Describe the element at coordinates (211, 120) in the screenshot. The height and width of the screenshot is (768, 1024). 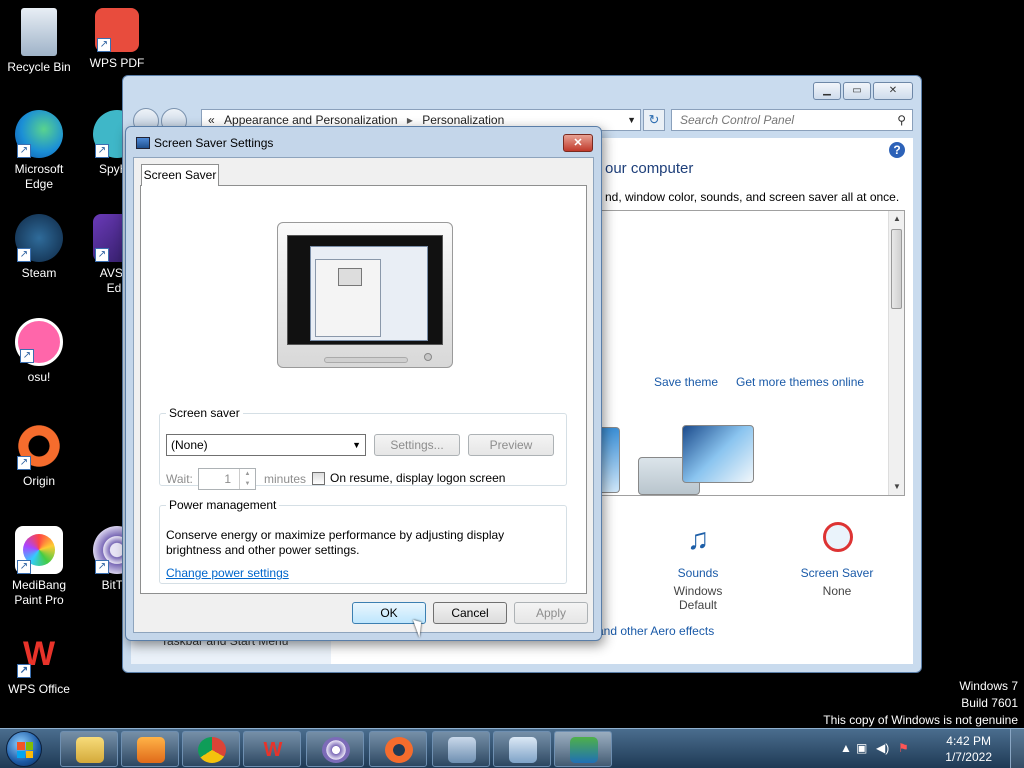
I see `breadcrumb-prefix: «` at that location.